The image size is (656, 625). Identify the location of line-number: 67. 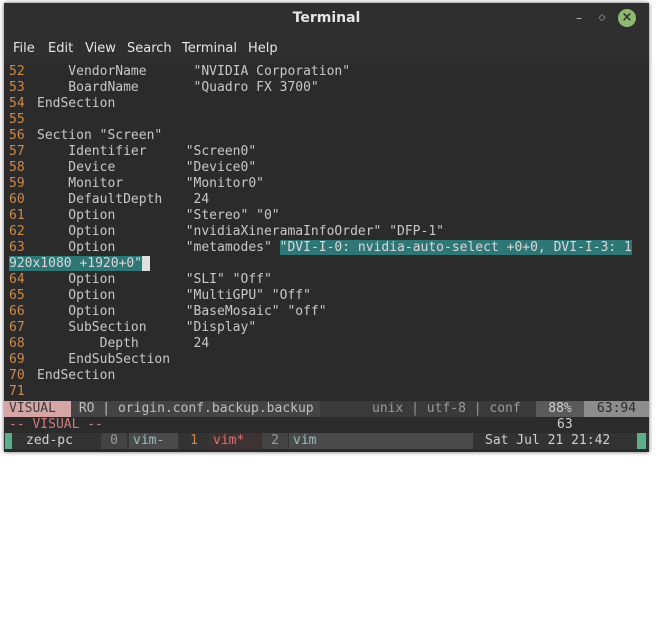
(17, 327).